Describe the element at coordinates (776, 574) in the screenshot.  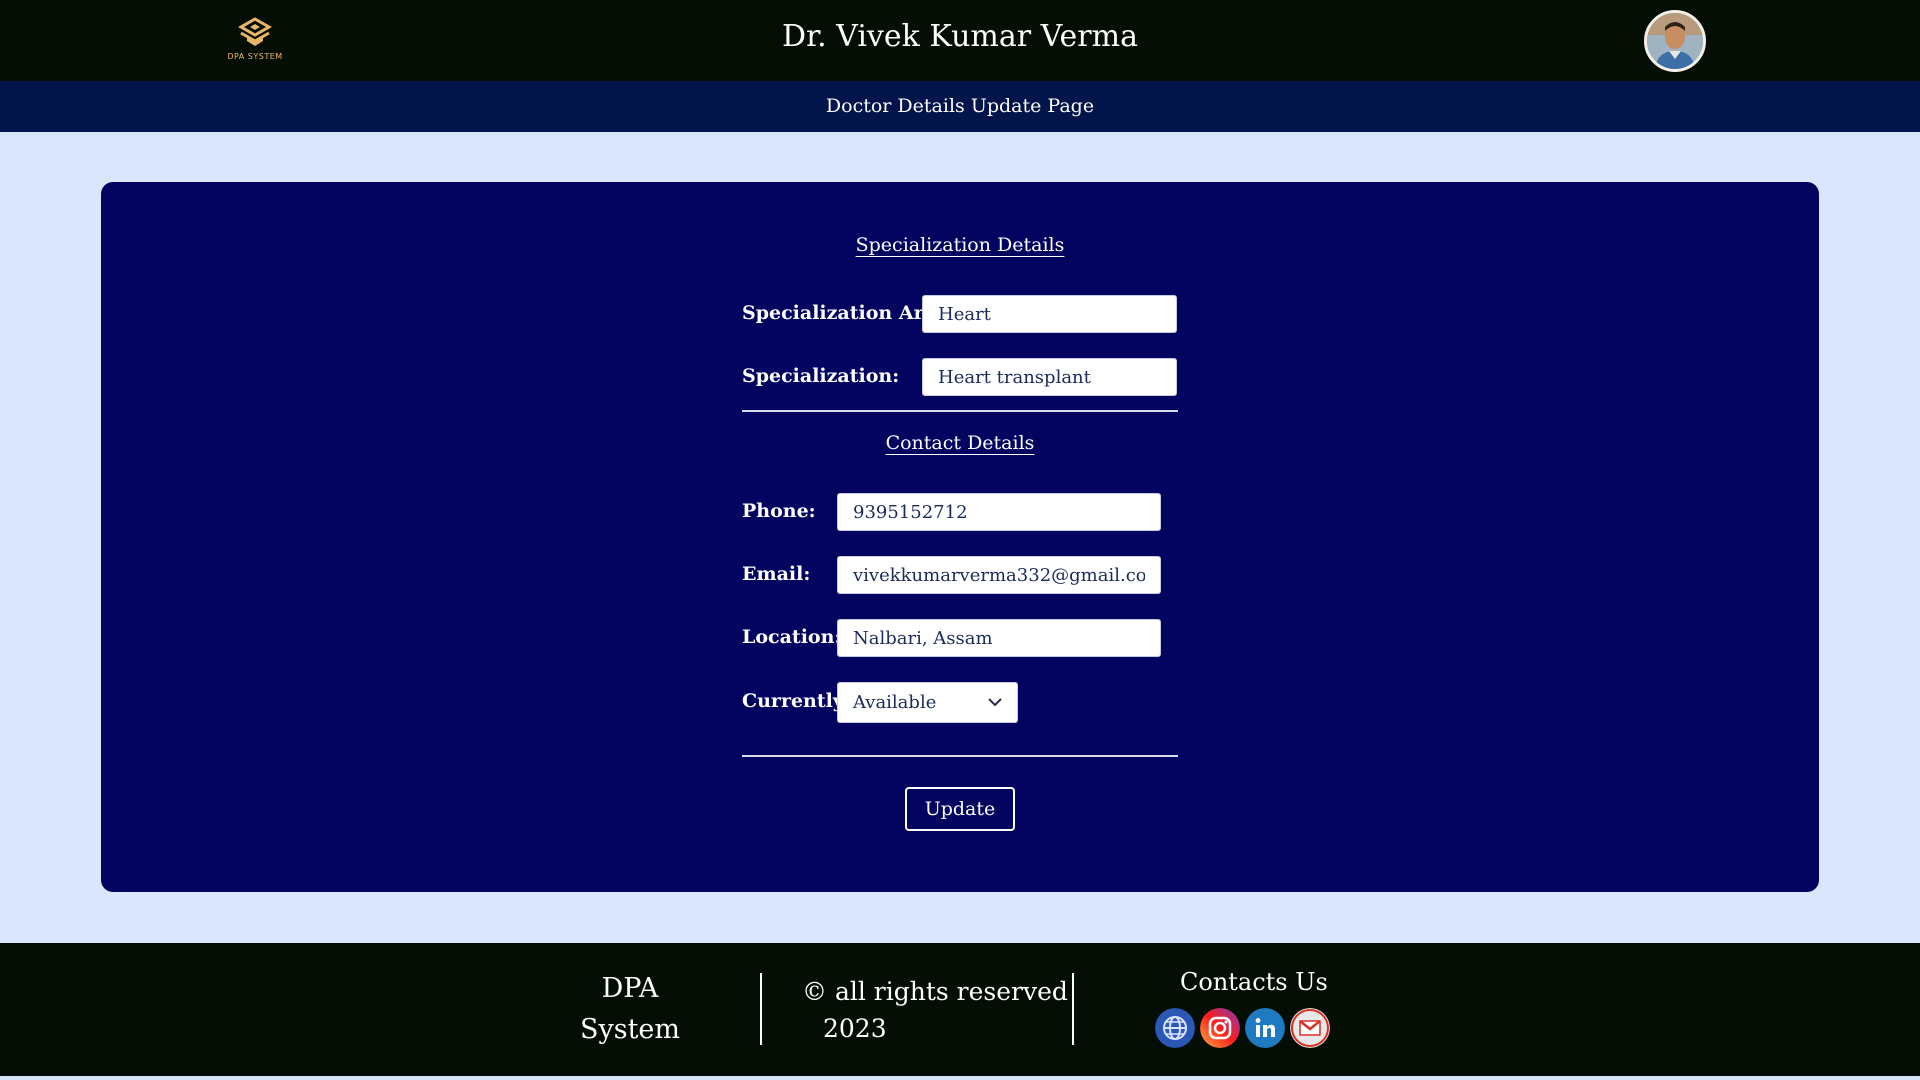
I see `email-label: Email:` at that location.